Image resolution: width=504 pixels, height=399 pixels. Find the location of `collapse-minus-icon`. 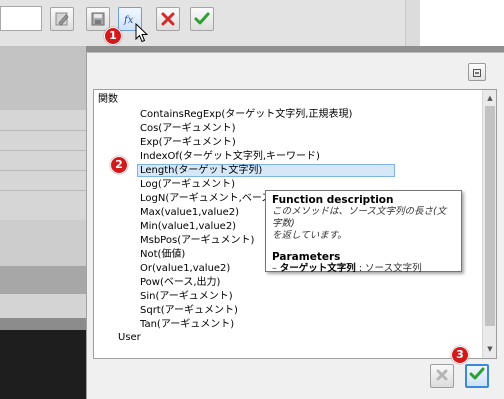

collapse-minus-icon is located at coordinates (477, 72).